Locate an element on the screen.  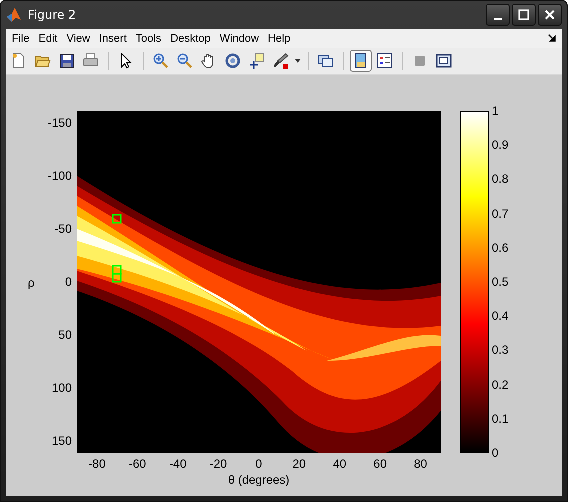
x-tick-label: 60 is located at coordinates (380, 464).